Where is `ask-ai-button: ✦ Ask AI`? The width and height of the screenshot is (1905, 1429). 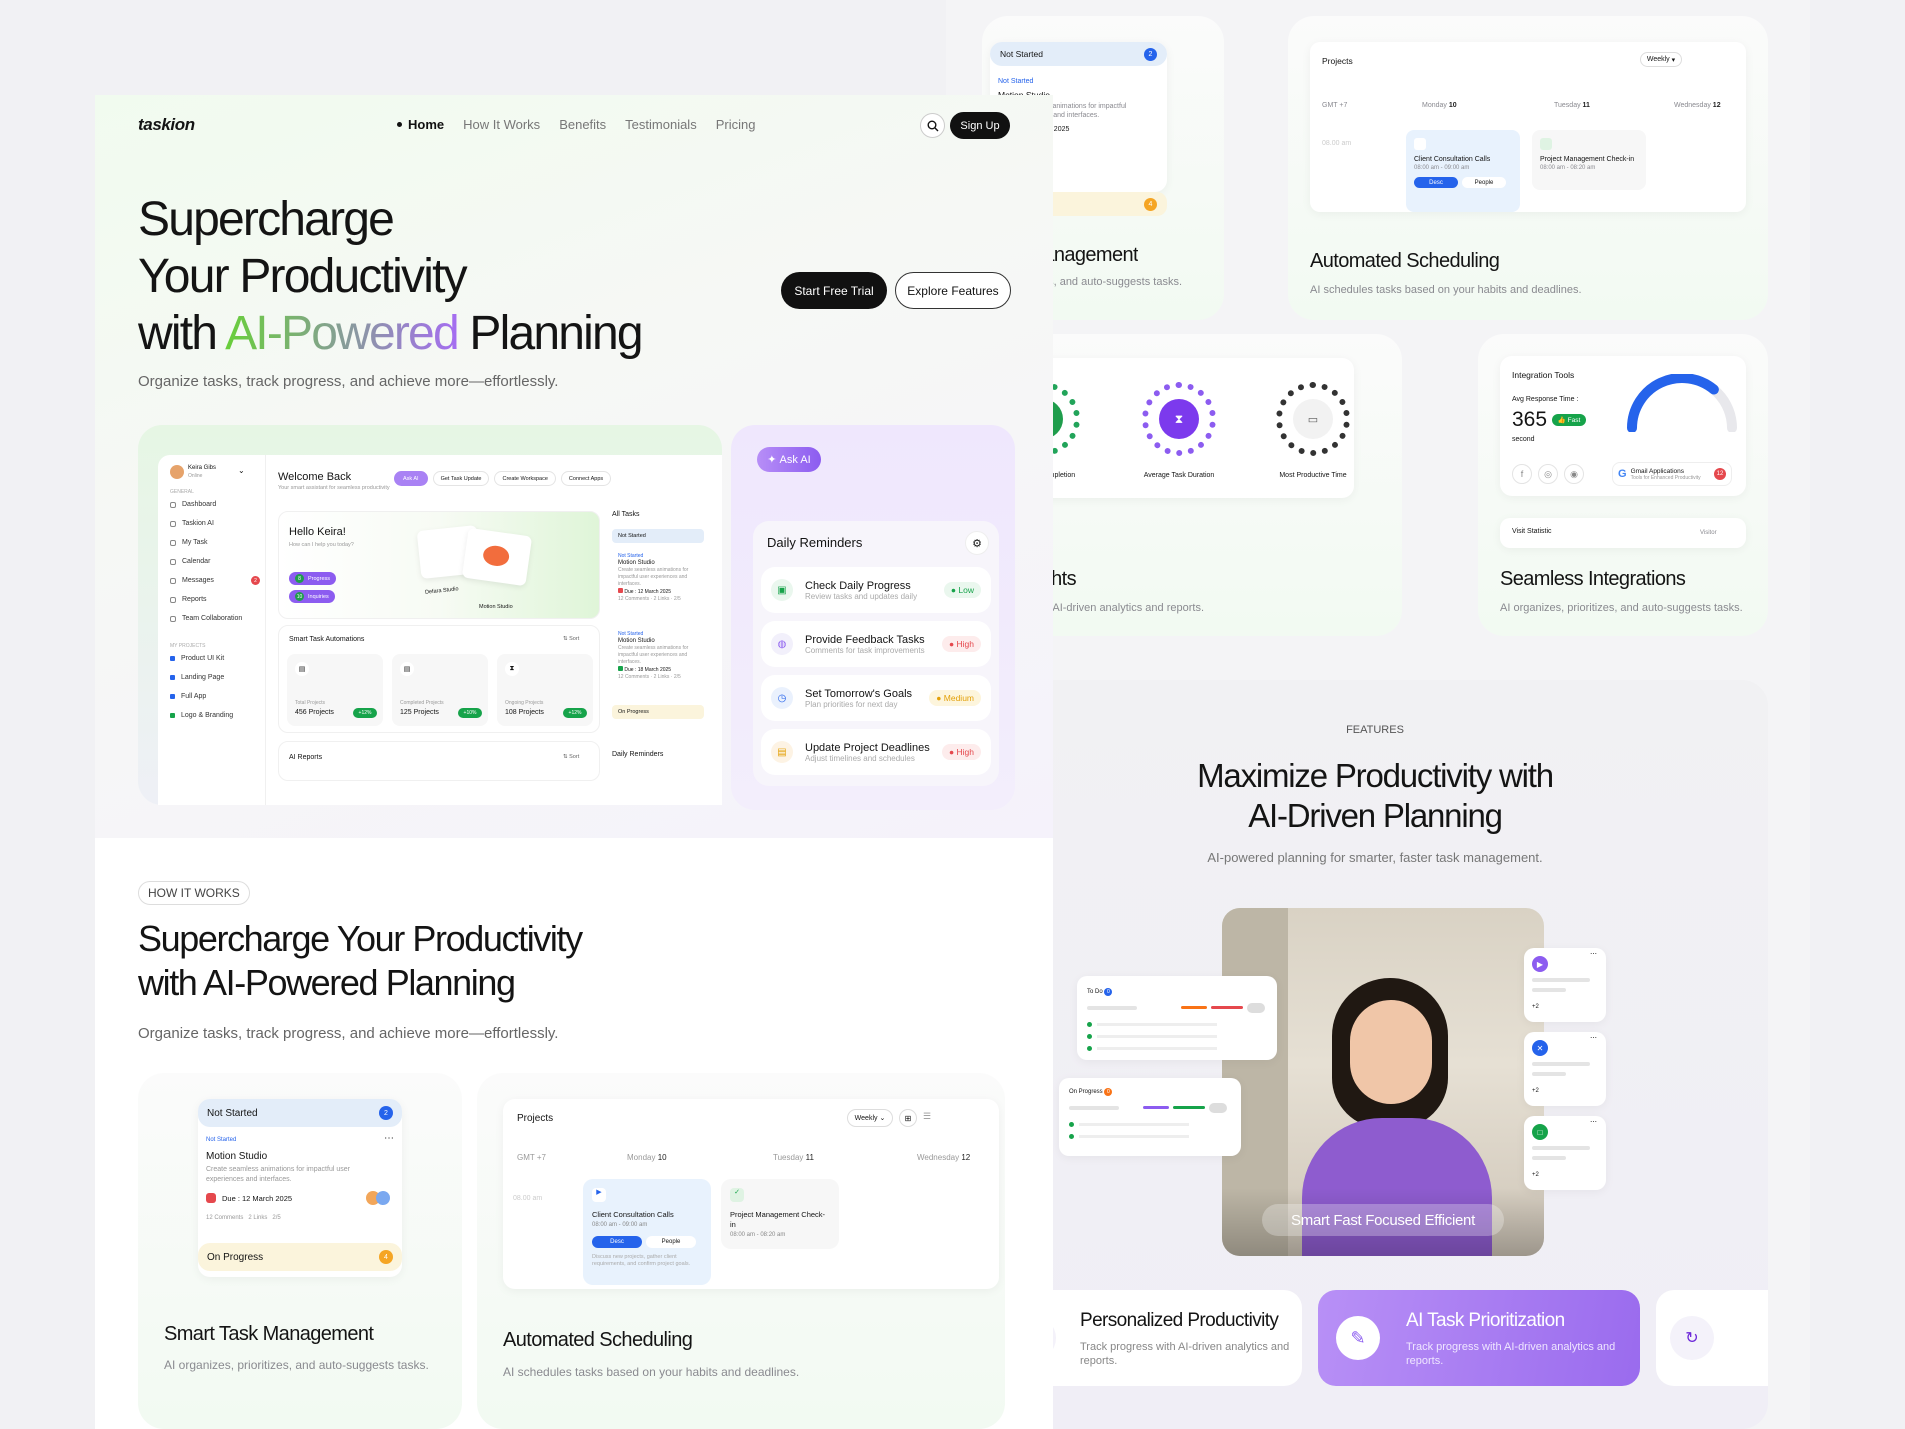 ask-ai-button: ✦ Ask AI is located at coordinates (789, 459).